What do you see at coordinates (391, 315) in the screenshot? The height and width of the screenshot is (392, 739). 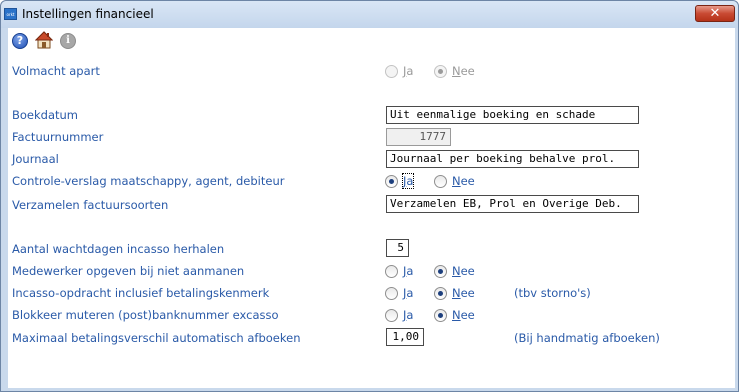 I see `blokkeer-ja-radio` at bounding box center [391, 315].